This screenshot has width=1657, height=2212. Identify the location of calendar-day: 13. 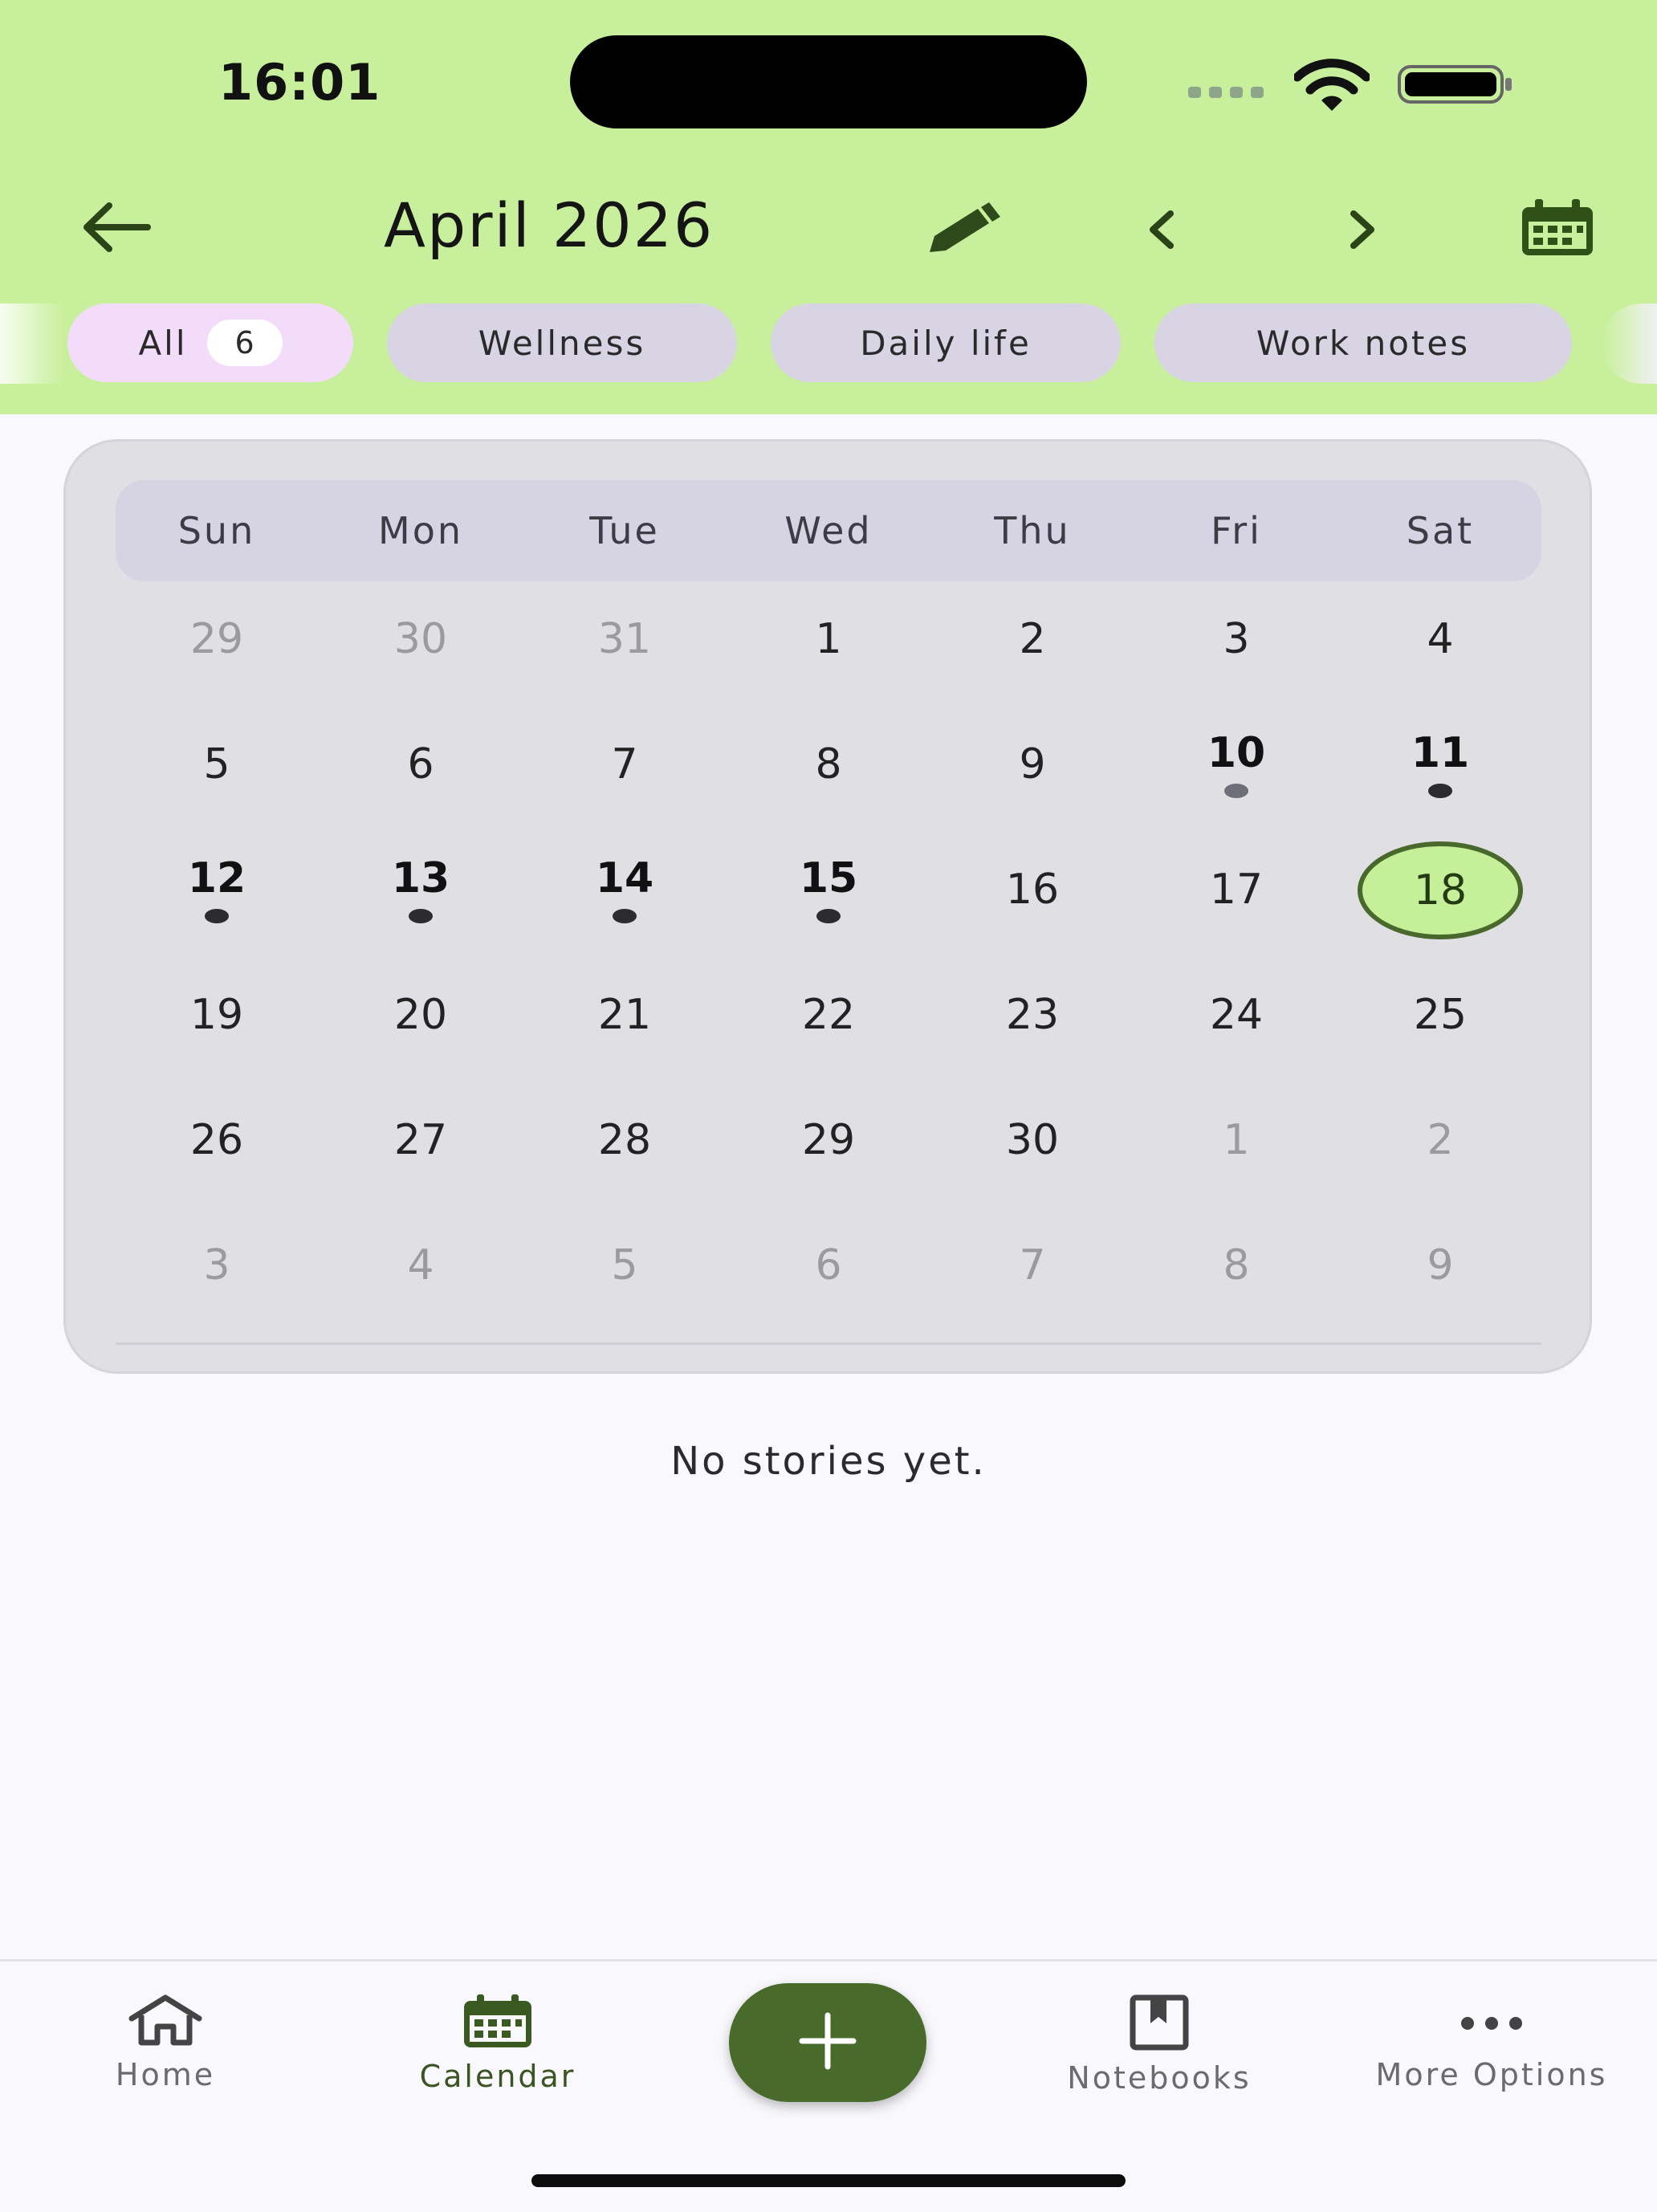
(420, 902).